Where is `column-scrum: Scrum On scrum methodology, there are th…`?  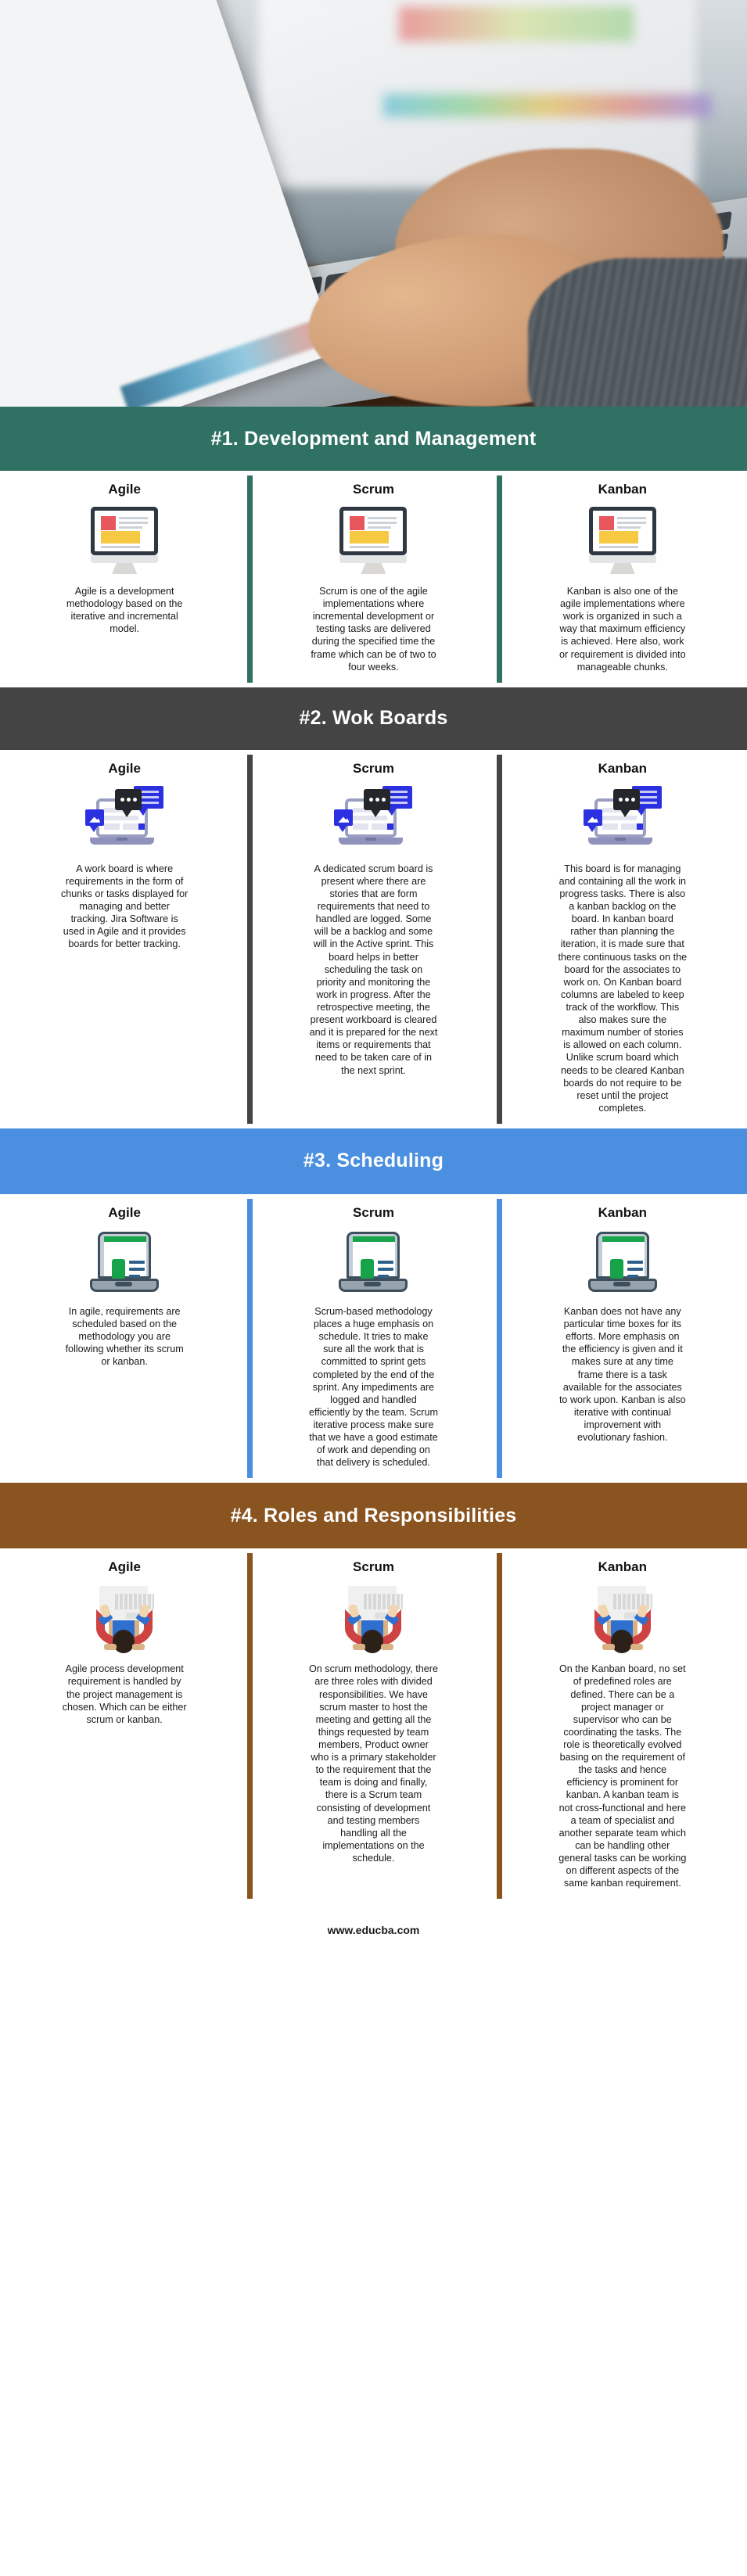
column-scrum: Scrum On scrum methodology, there are th… is located at coordinates (372, 1725).